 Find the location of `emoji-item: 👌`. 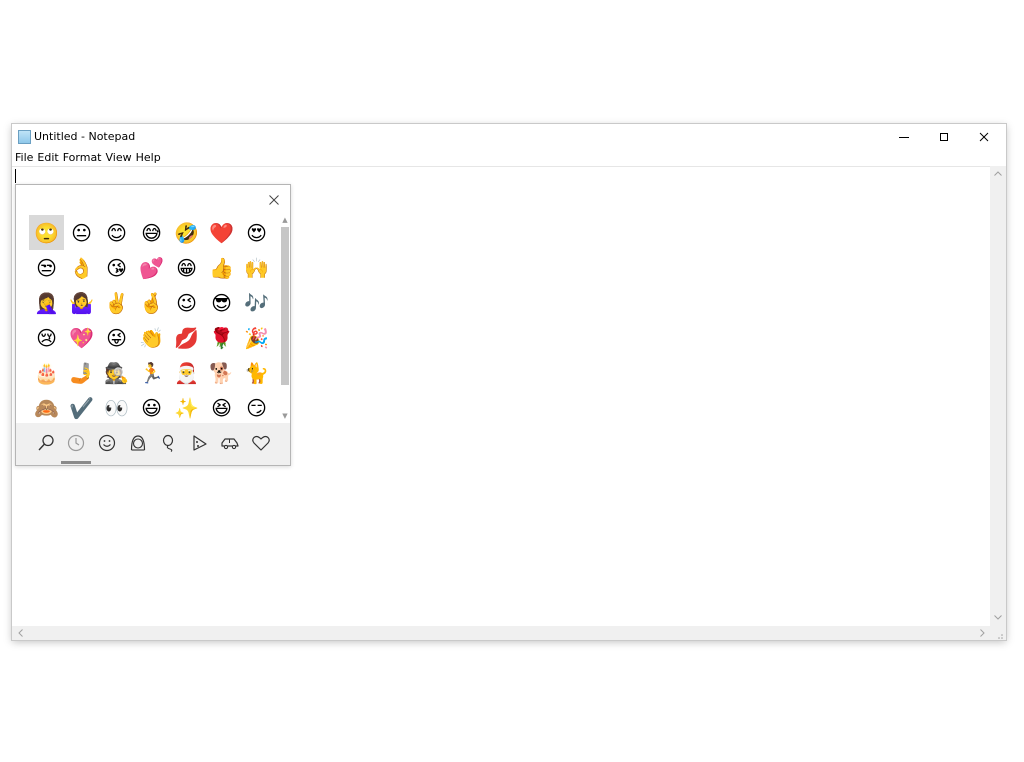

emoji-item: 👌 is located at coordinates (81, 267).